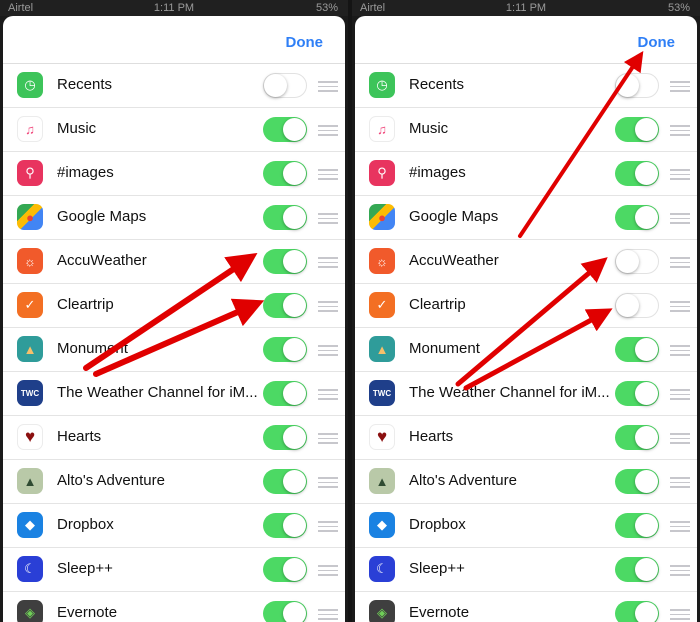 The width and height of the screenshot is (700, 622). What do you see at coordinates (526, 607) in the screenshot?
I see `app-row: ◈ Evernote` at bounding box center [526, 607].